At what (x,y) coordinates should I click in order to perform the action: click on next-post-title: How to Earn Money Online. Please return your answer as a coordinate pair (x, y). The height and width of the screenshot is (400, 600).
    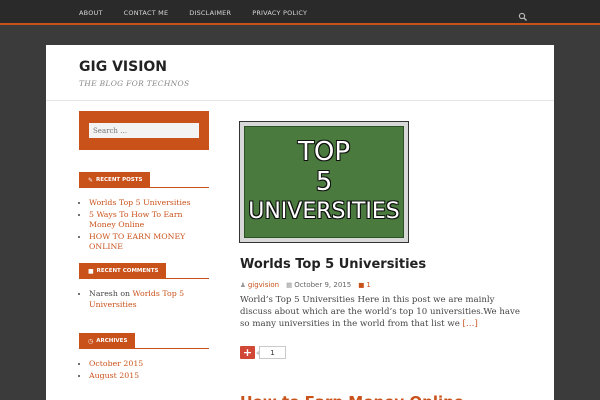
    Looking at the image, I should click on (390, 395).